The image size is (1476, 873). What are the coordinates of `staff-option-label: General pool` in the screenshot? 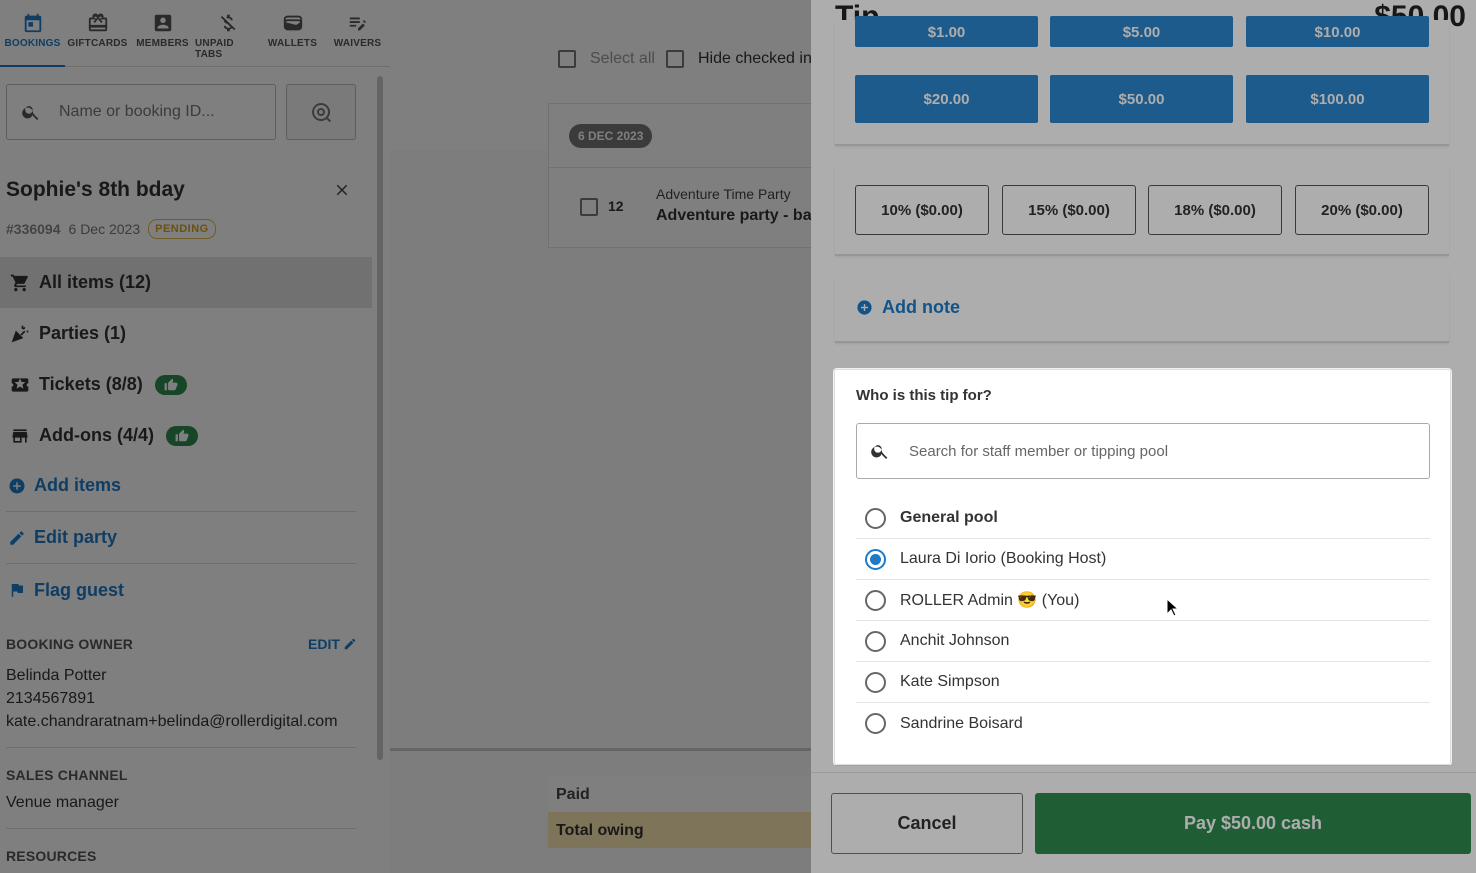 It's located at (949, 517).